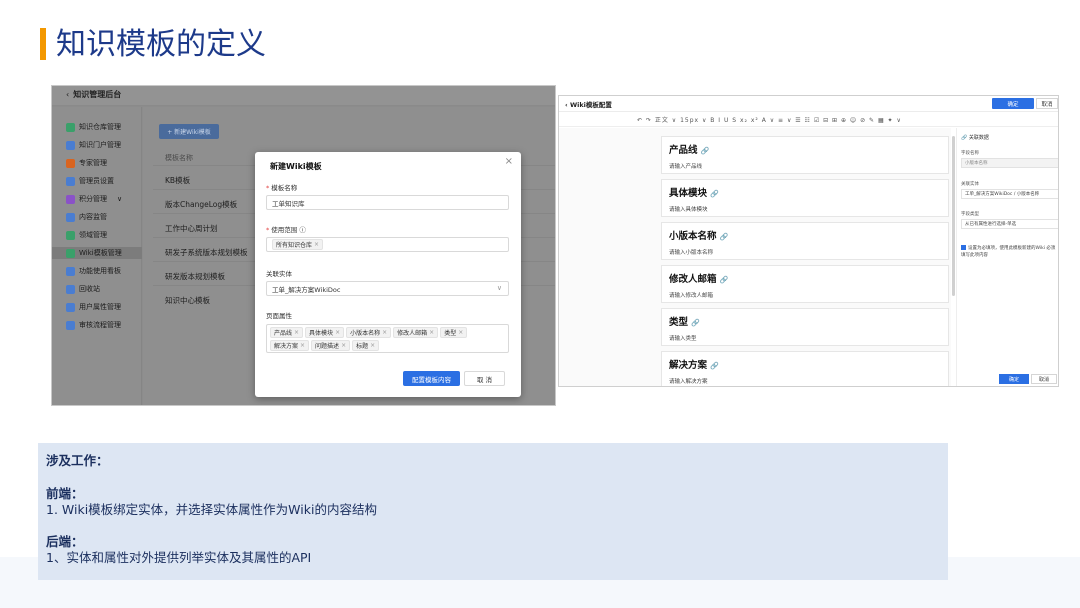 The height and width of the screenshot is (608, 1080). Describe the element at coordinates (93, 94) in the screenshot. I see `admin-back-link: ‹ 知识管理后台` at that location.